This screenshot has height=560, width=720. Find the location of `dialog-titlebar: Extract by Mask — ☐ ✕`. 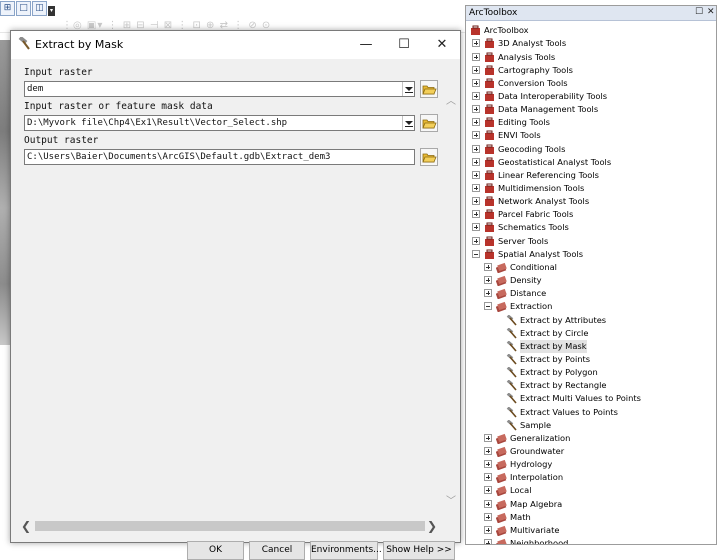

dialog-titlebar: Extract by Mask — ☐ ✕ is located at coordinates (235, 45).